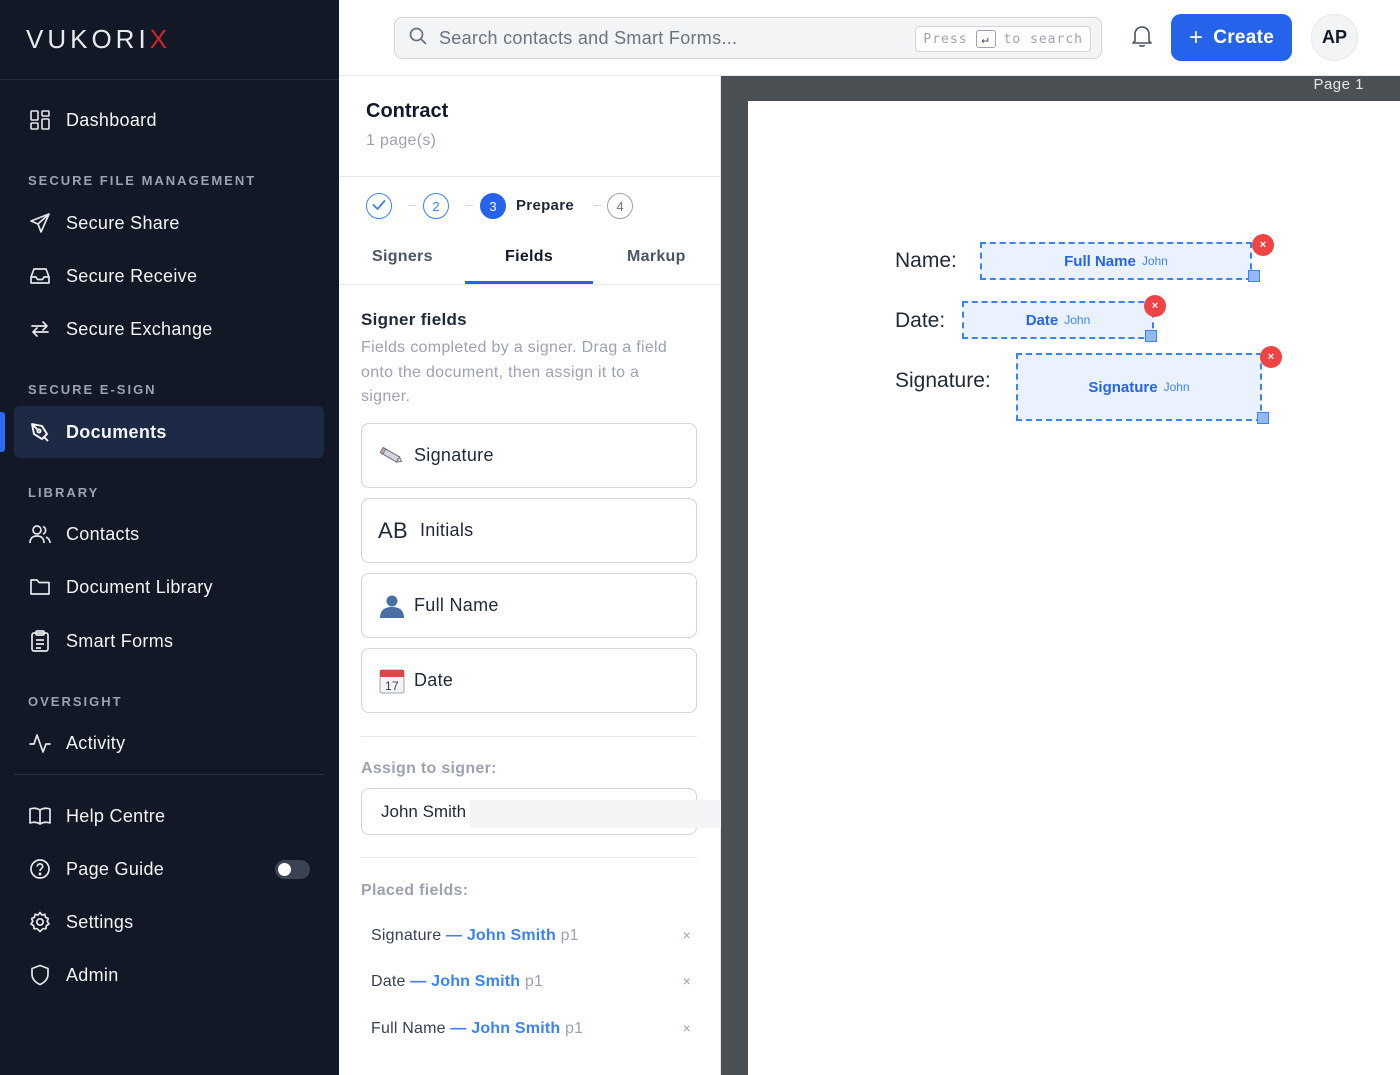  I want to click on sidebar-item-smart-forms: Smart Forms, so click(169, 641).